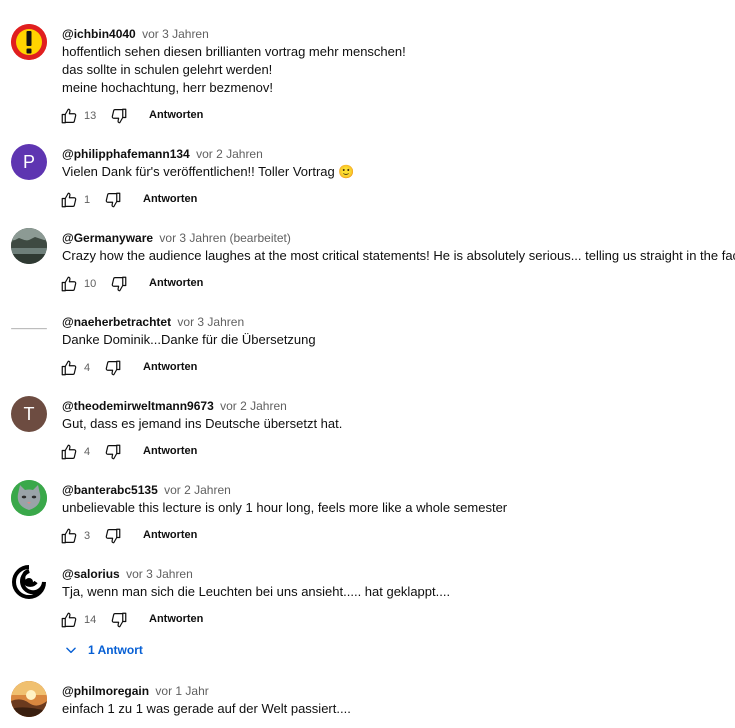 This screenshot has height=728, width=735. I want to click on comment-header: @ichbin4040 vor 3 Jahren, so click(135, 34).